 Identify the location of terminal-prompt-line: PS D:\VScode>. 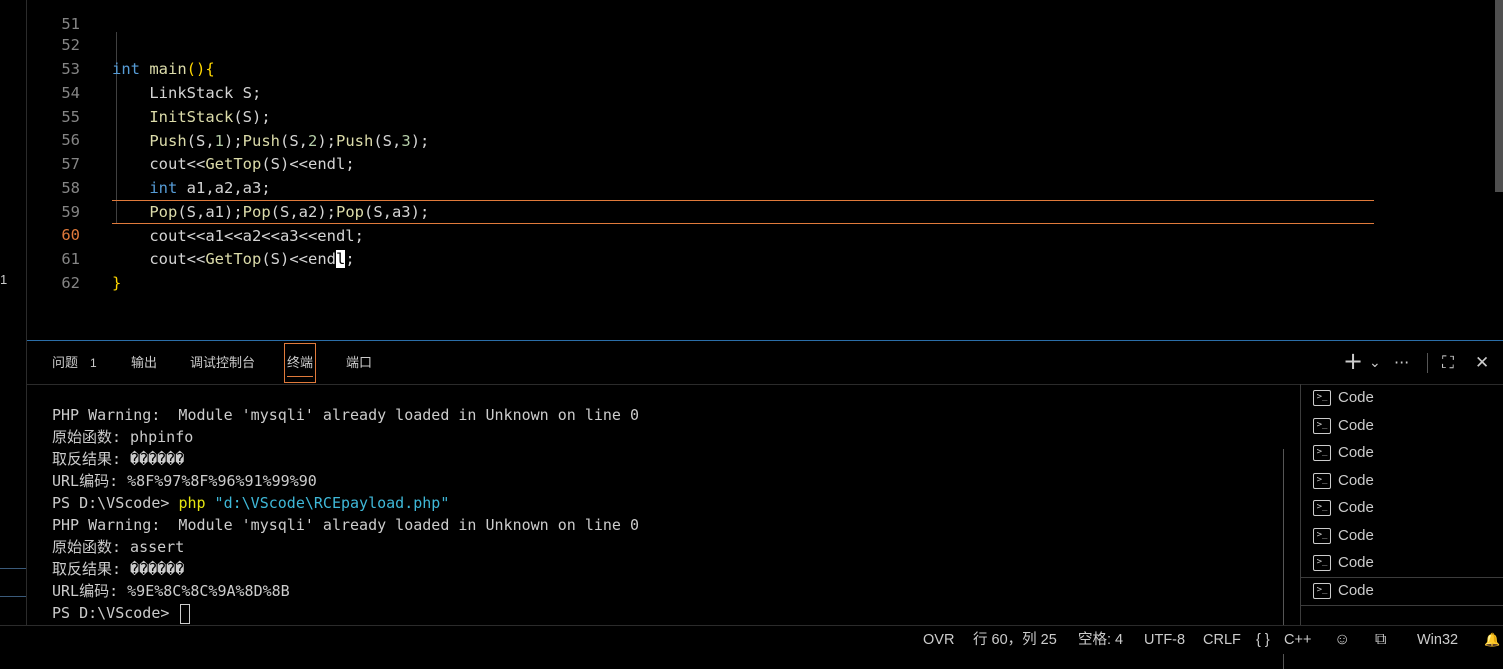
(121, 613).